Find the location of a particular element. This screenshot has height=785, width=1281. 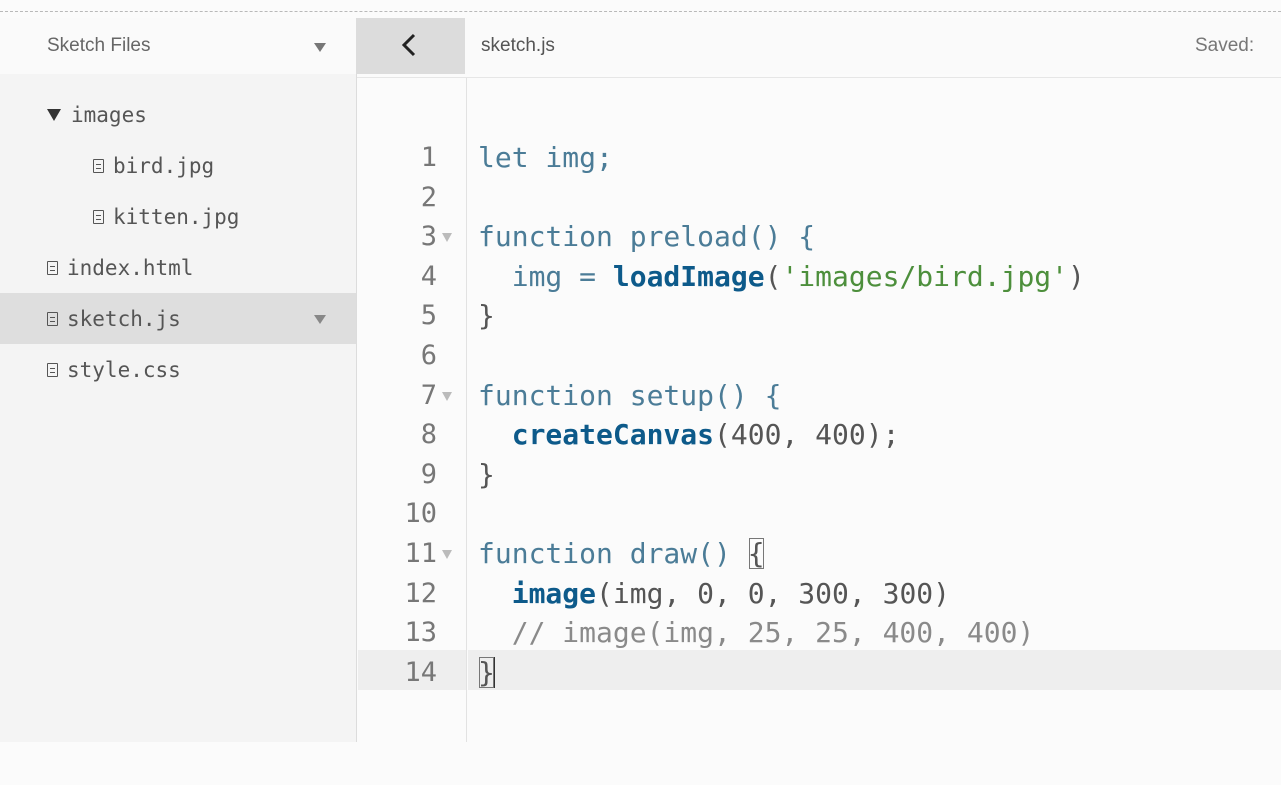

tree-file-sketch: sketch.js is located at coordinates (178, 318).